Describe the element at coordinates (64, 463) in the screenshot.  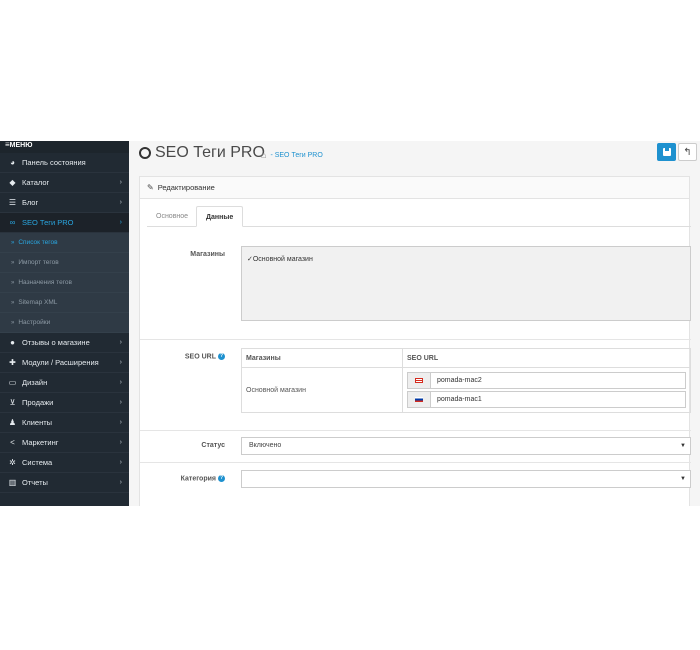
I see `sidebar-item-system: ✲ Система ›` at that location.